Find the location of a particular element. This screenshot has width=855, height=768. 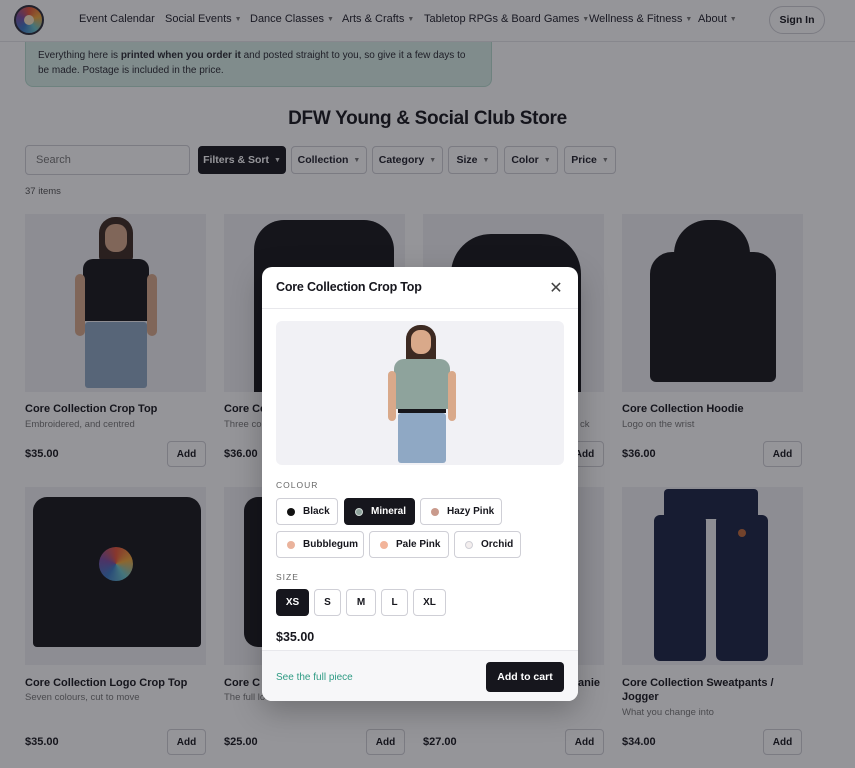

size-label: SIZE is located at coordinates (287, 577).